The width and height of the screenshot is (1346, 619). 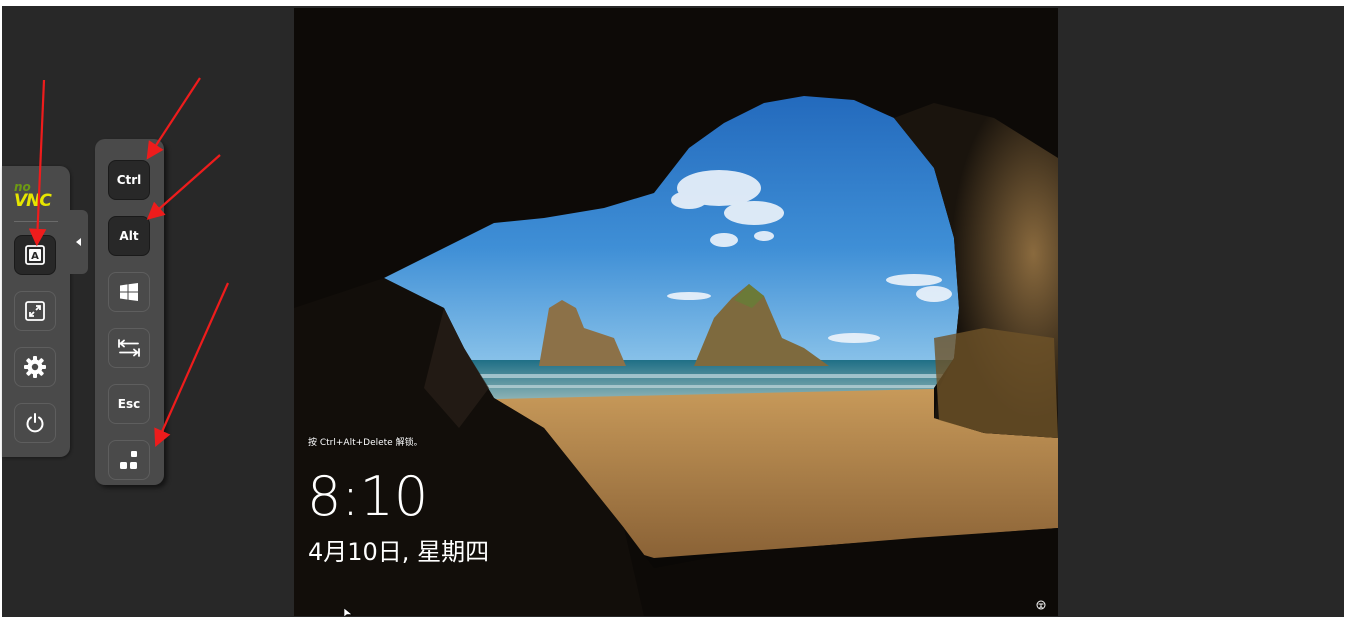 I want to click on power-icon, so click(x=35, y=423).